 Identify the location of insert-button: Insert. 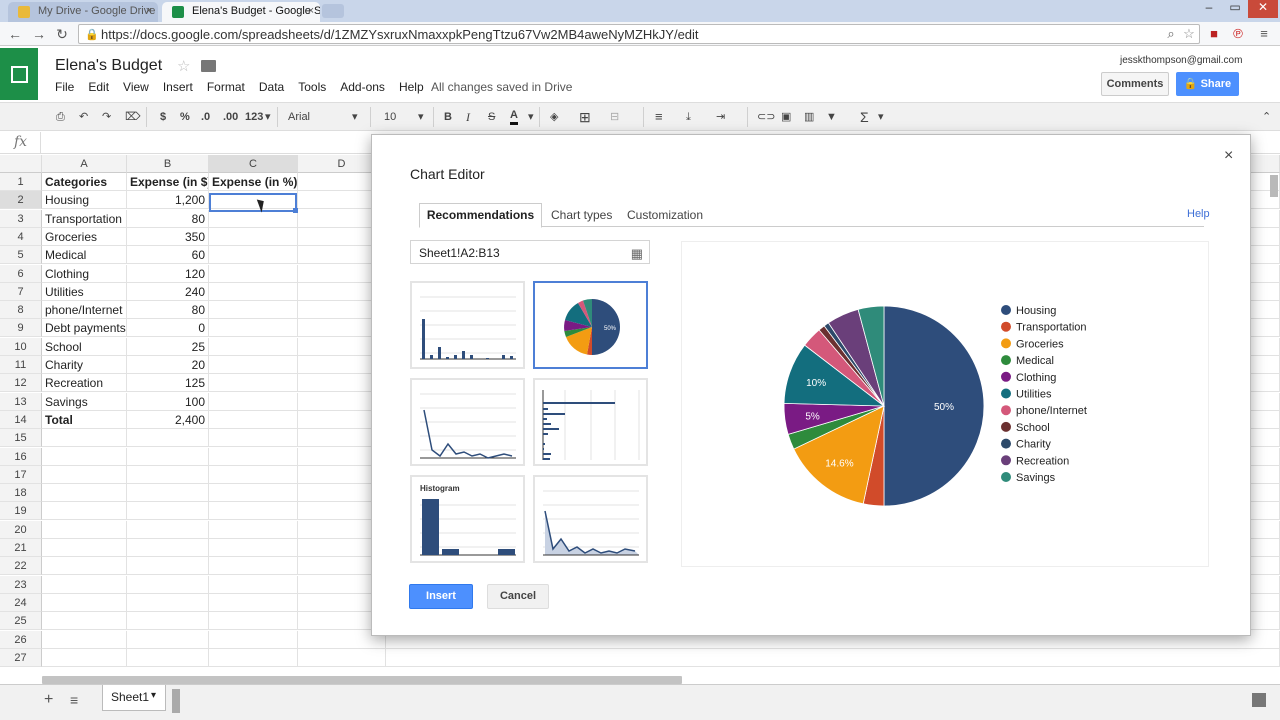
(441, 596).